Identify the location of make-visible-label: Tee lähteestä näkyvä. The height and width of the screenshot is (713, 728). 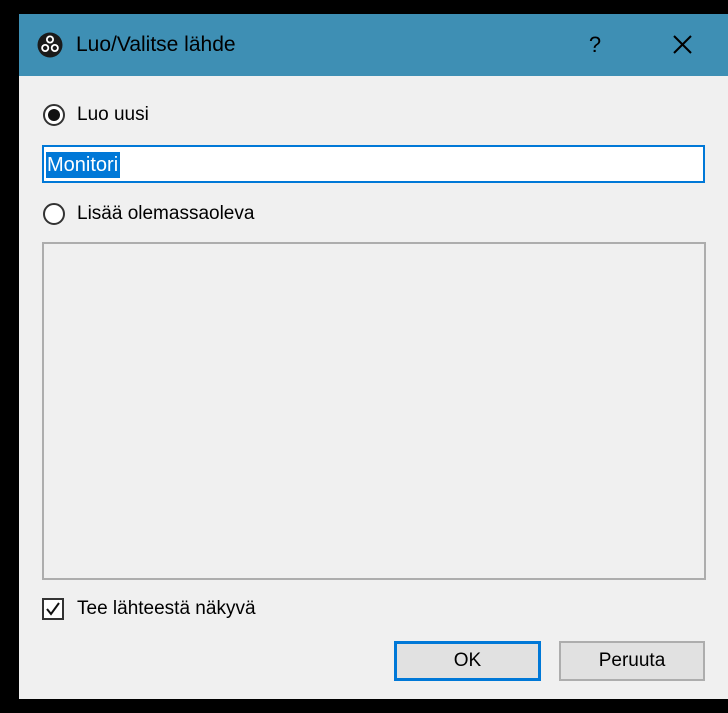
(166, 609).